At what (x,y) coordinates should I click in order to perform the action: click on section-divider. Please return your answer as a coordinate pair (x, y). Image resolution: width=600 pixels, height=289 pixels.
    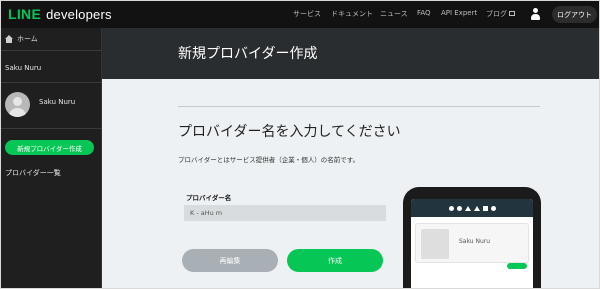
    Looking at the image, I should click on (359, 106).